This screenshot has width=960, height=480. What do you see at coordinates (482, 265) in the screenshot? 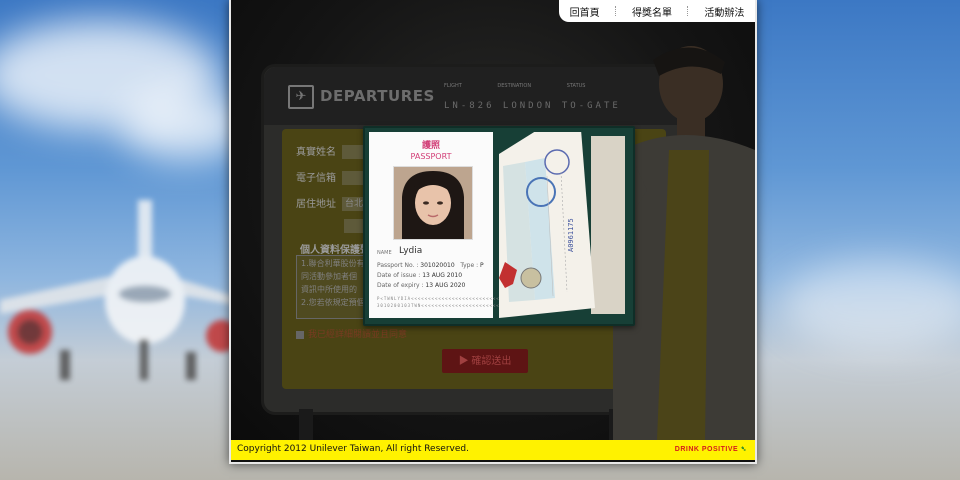
I see `passport-type: P` at bounding box center [482, 265].